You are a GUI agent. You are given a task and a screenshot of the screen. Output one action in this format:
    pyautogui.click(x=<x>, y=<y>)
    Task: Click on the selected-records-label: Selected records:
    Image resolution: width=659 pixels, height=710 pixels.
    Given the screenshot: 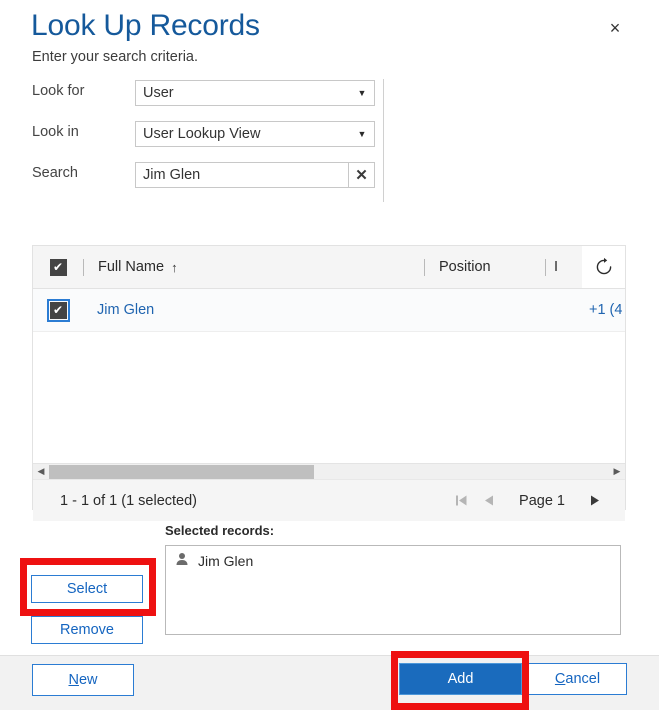 What is the action you would take?
    pyautogui.click(x=220, y=530)
    